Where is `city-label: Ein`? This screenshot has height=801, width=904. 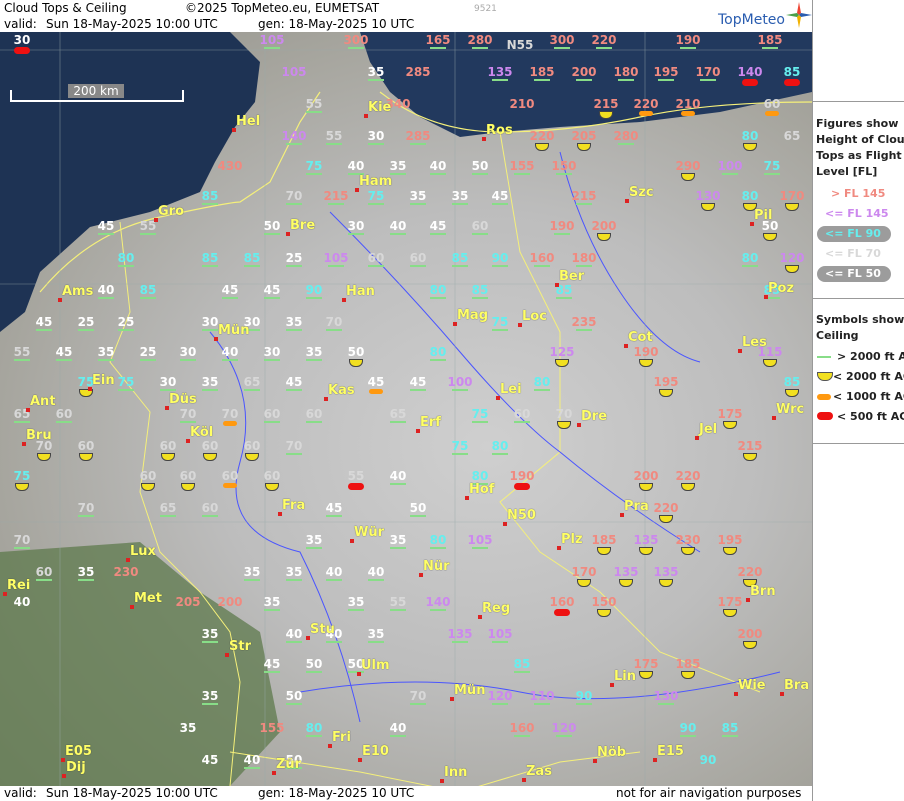 city-label: Ein is located at coordinates (103, 380).